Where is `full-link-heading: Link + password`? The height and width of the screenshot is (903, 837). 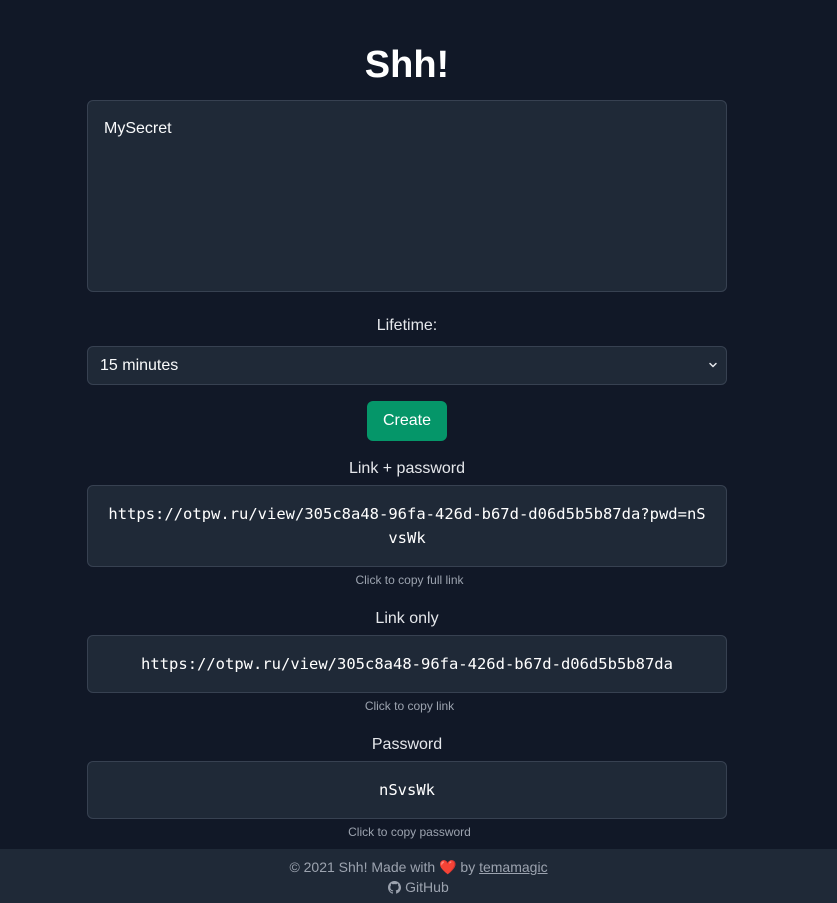
full-link-heading: Link + password is located at coordinates (407, 468).